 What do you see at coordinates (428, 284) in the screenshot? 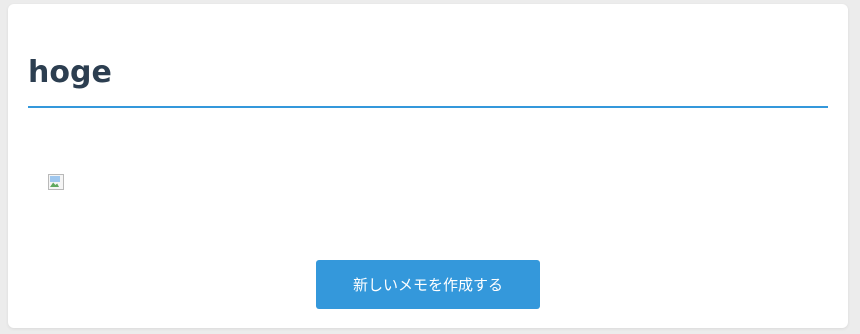
I see `create-memo-button: 新しいメモを作成する` at bounding box center [428, 284].